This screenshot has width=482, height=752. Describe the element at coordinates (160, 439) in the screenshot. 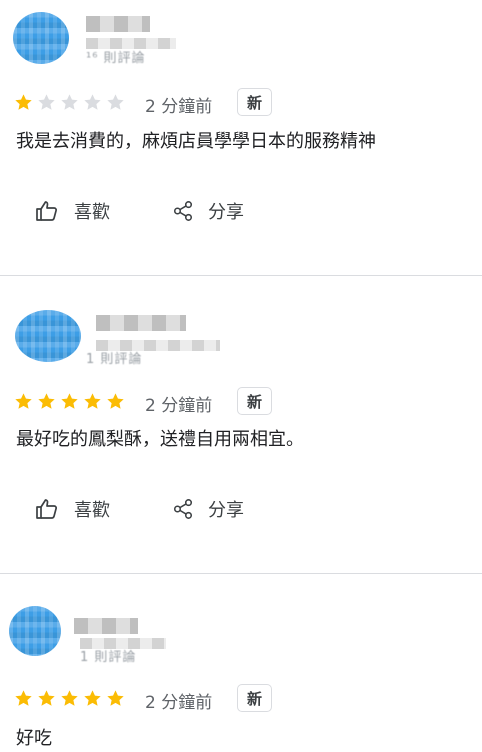

I see `review-text: 最好吃的鳳梨酥，送禮自用兩相宜。` at that location.